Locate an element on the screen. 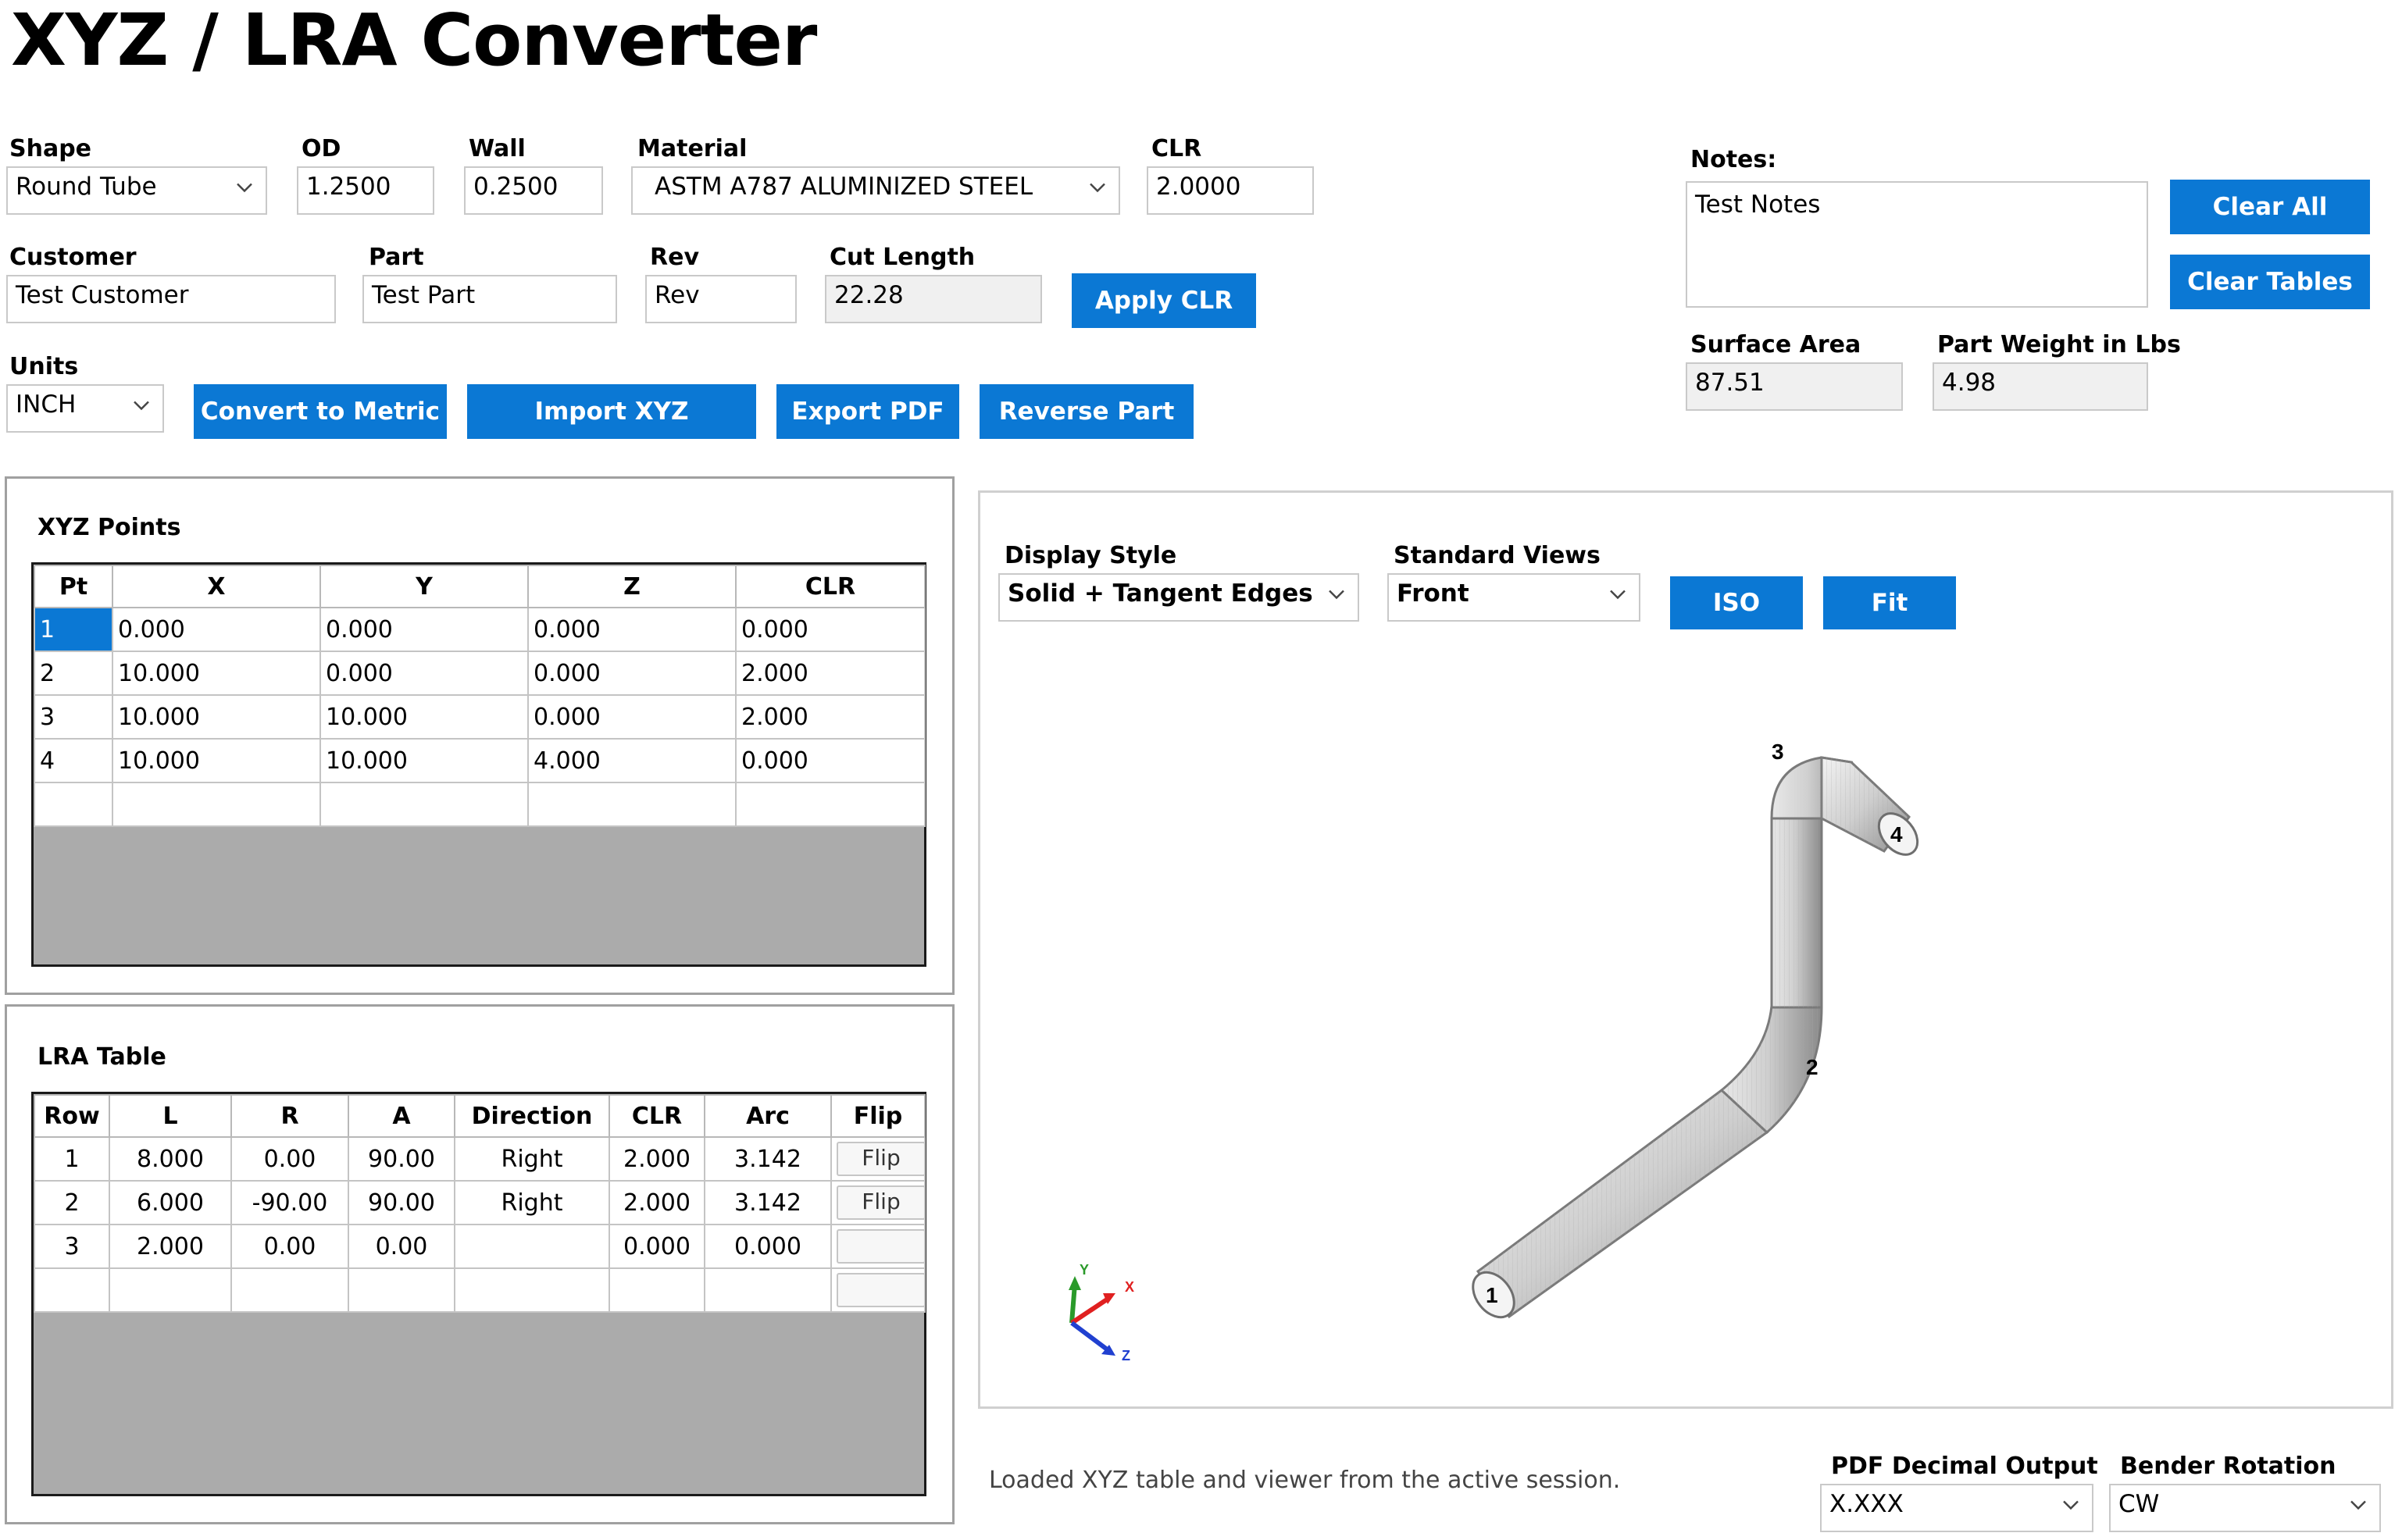 The height and width of the screenshot is (1540, 2402). column-header: Z is located at coordinates (632, 586).